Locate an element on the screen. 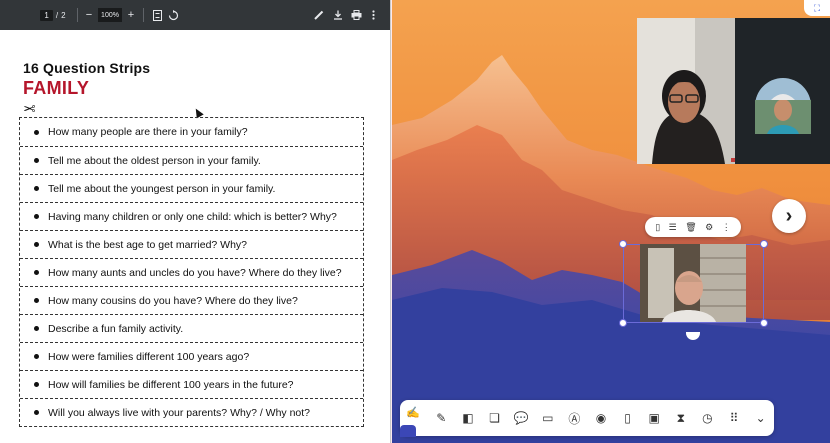 This screenshot has width=830, height=443. hourglass-icon: ⧗ is located at coordinates (680, 418).